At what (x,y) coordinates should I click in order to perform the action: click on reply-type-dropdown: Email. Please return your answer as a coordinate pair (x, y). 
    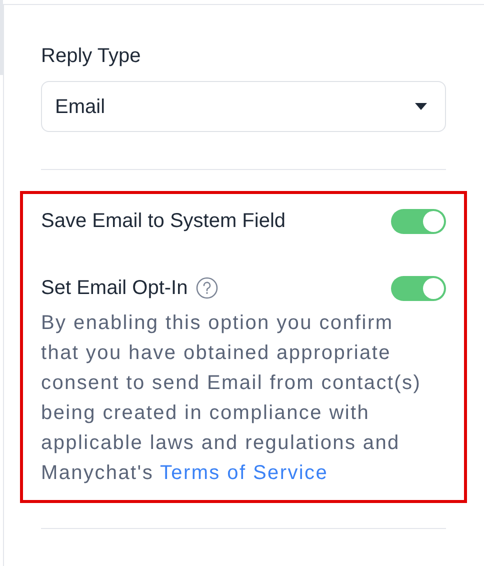
    Looking at the image, I should click on (243, 106).